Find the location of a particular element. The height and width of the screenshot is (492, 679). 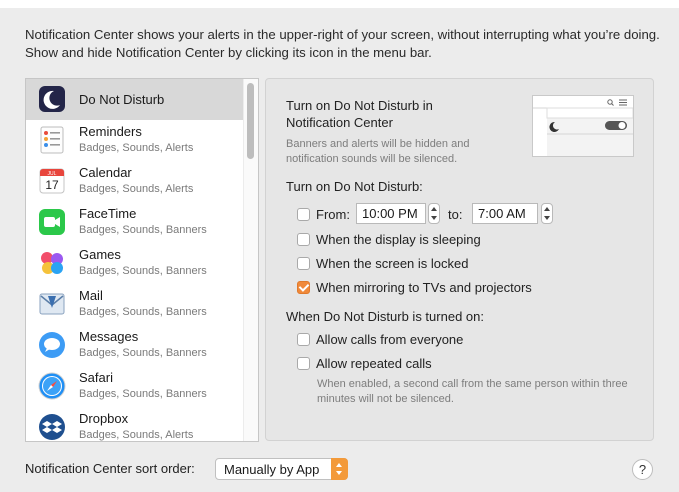

app-row-safari: Safari Badges, Sounds, Banners is located at coordinates (135, 386).